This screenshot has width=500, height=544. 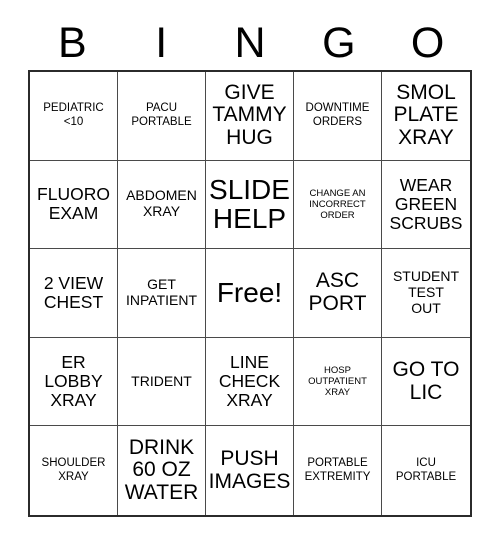 I want to click on bingo-cell-label: LINE CHECK XRAY, so click(x=249, y=381).